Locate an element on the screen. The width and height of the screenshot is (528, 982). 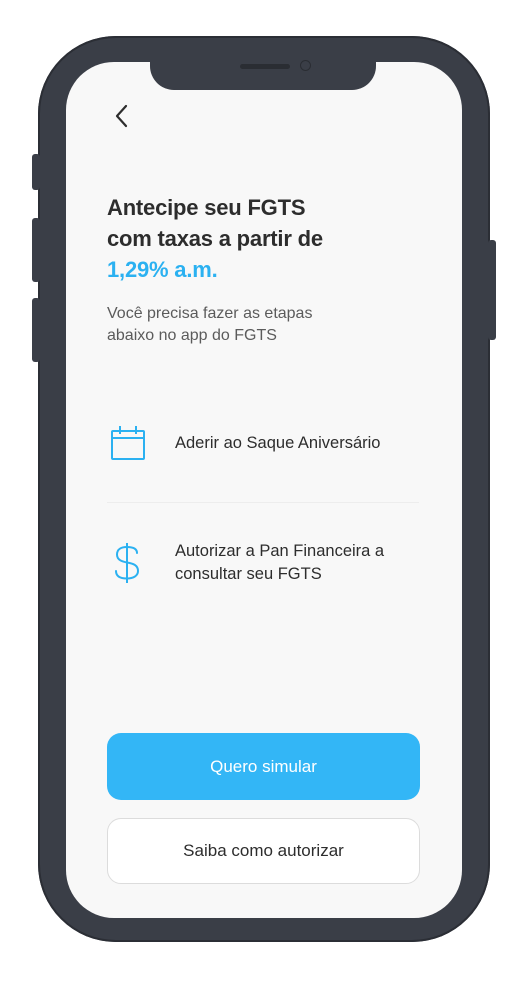
subtitle-line-2: abaixo no app do FGTS is located at coordinates (192, 335).